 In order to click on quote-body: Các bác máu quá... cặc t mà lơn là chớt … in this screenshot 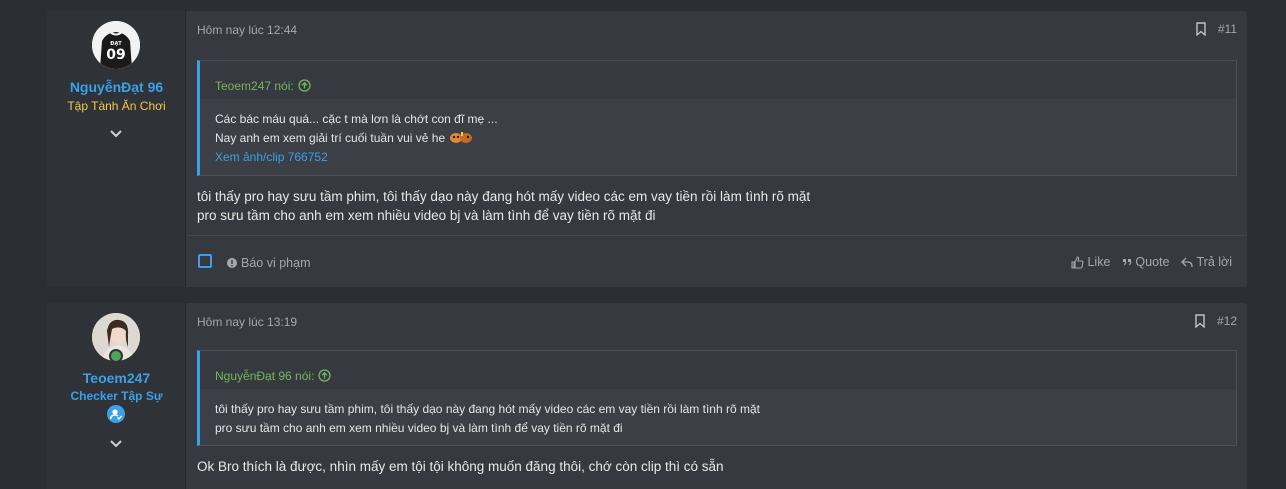, I will do `click(718, 137)`.